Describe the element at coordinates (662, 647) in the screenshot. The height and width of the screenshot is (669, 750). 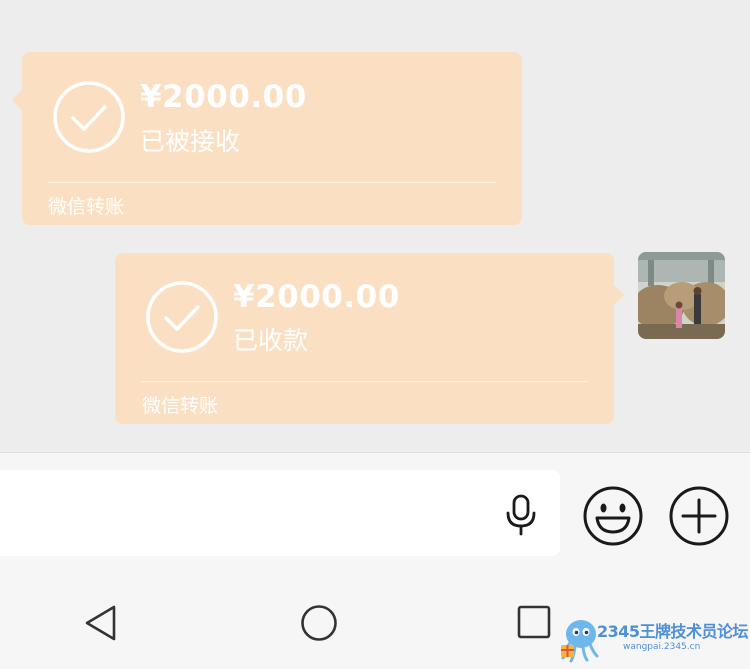
I see `watermark-url: wangpai.2345.cn` at that location.